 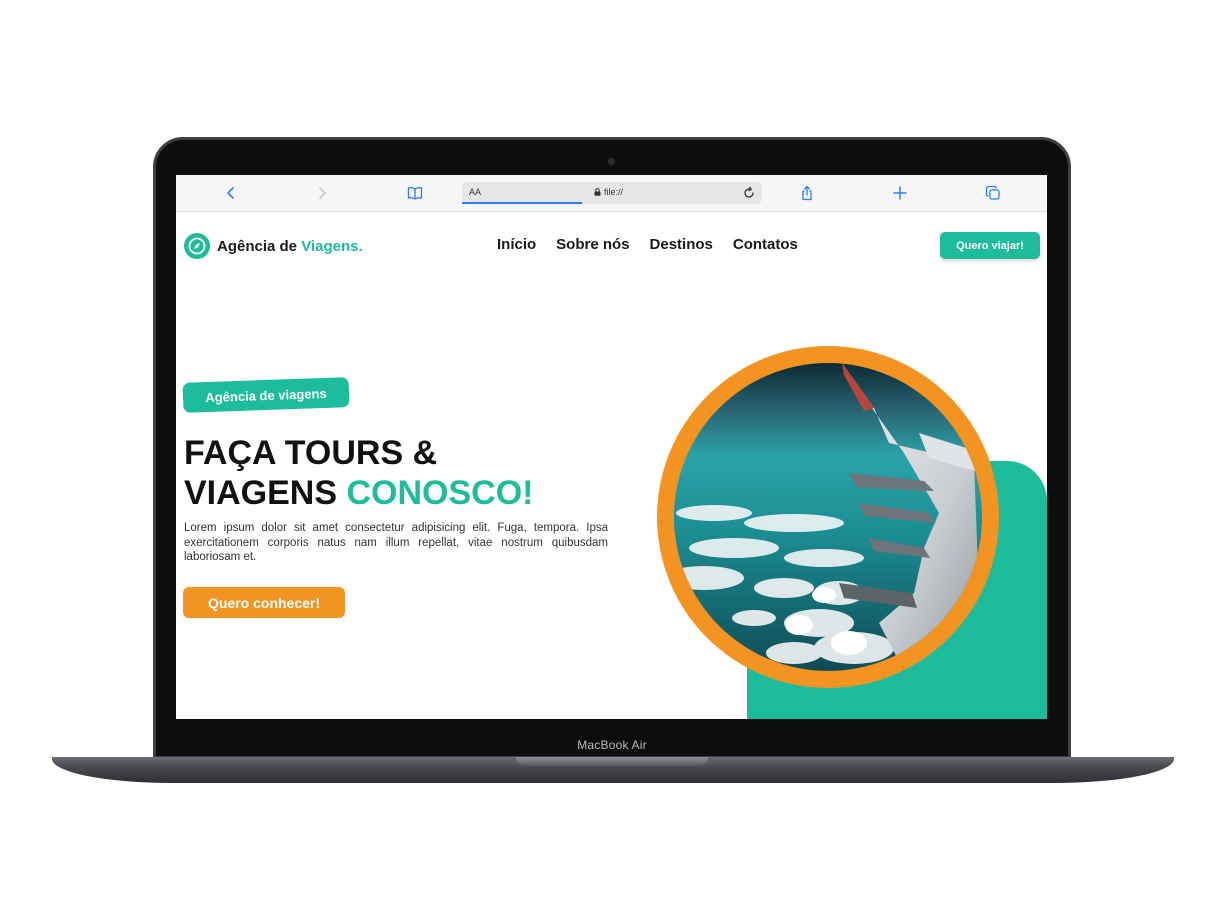 I want to click on logo-accent: Viagens., so click(x=332, y=246).